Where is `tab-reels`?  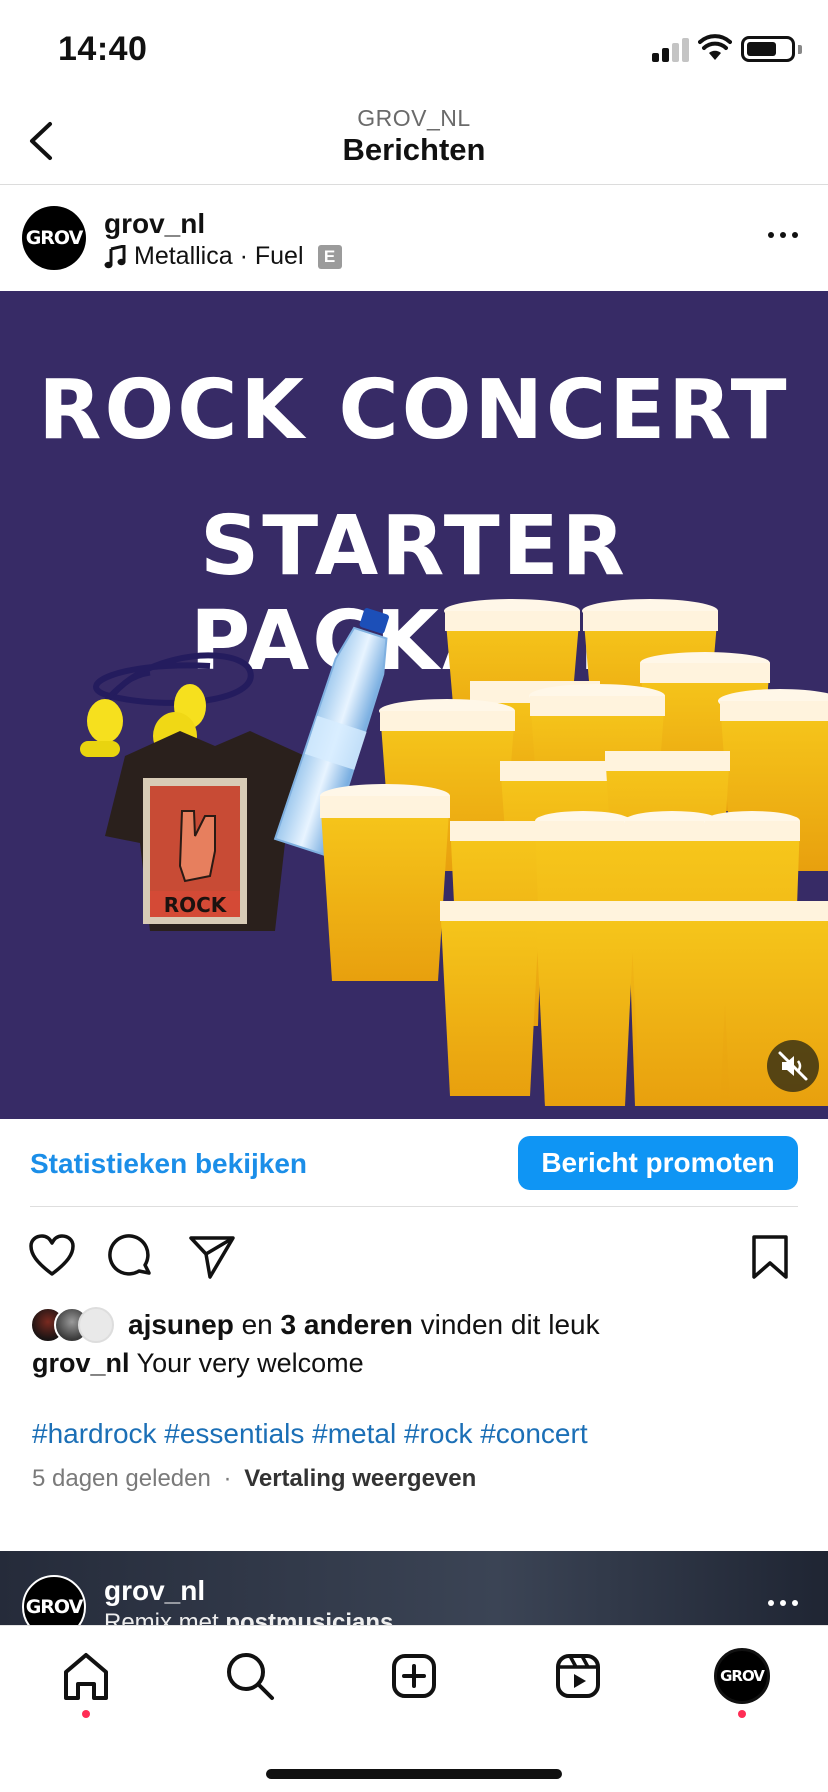
tab-reels is located at coordinates (578, 1676).